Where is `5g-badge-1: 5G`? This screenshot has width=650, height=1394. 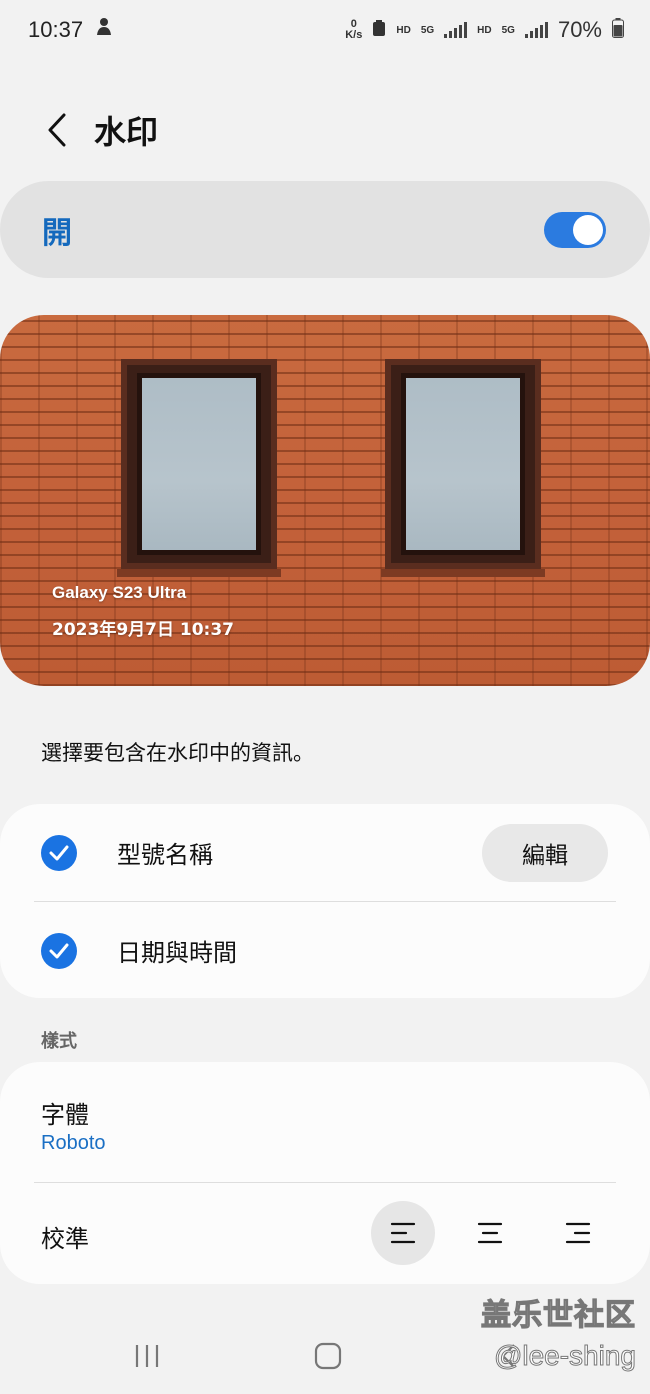
5g-badge-1: 5G is located at coordinates (427, 30).